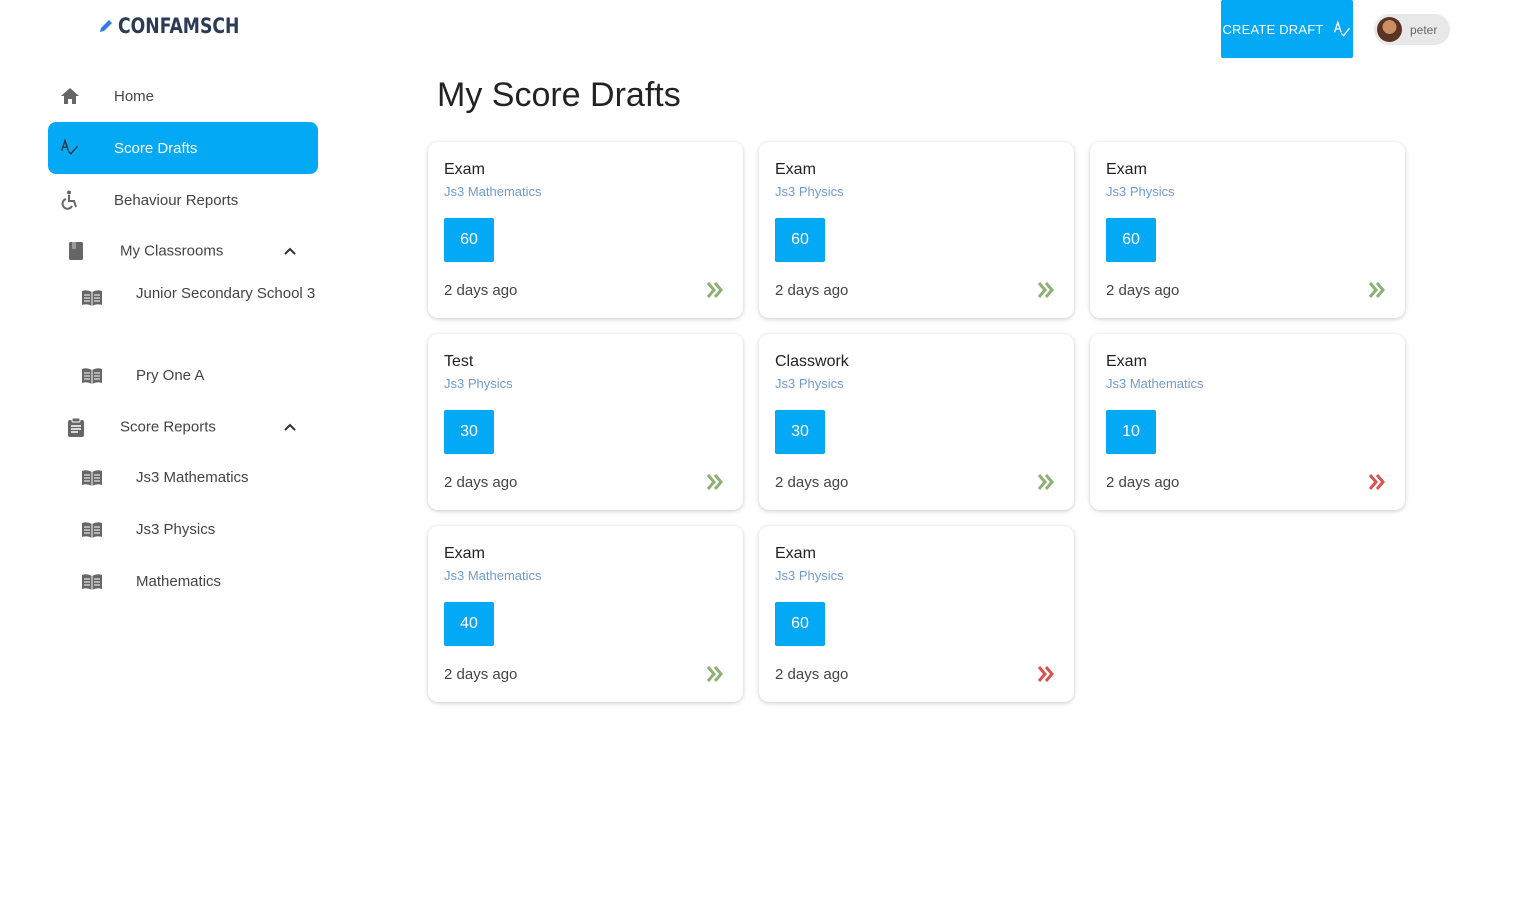  Describe the element at coordinates (585, 422) in the screenshot. I see `draft-card: Test Js3 Physics 30 2 days ago` at that location.